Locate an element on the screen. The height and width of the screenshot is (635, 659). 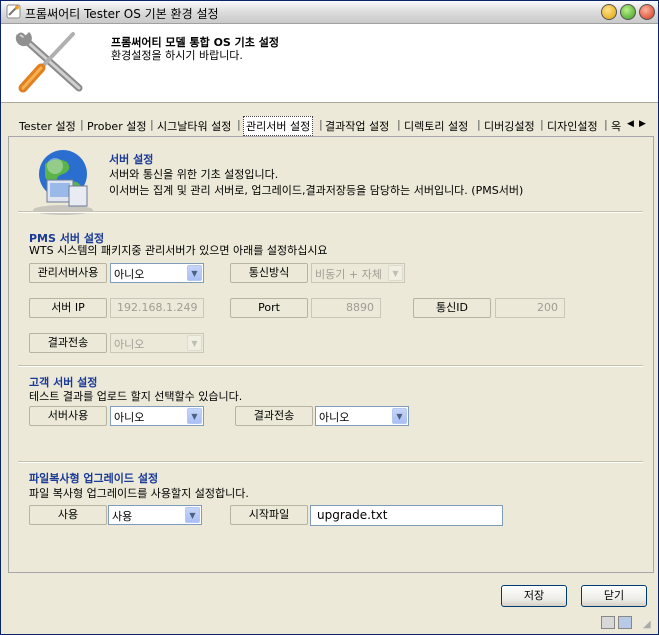
maximize-button is located at coordinates (628, 12).